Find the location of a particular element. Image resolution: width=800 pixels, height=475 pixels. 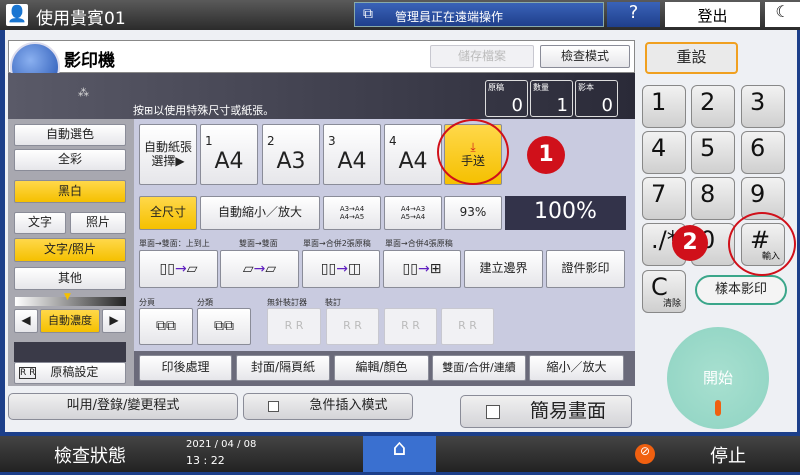

key-7: 7 is located at coordinates (664, 198).